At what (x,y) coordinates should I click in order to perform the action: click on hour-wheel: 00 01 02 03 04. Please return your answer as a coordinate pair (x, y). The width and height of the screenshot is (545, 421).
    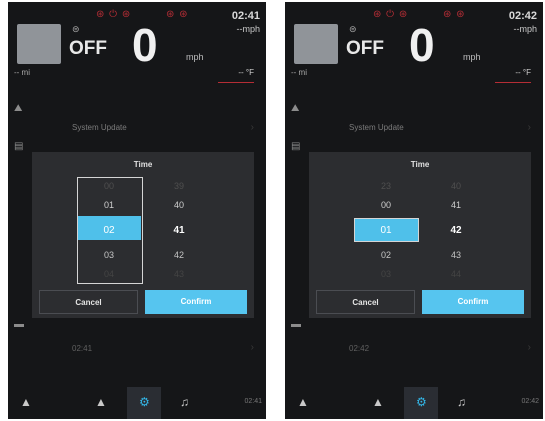
    Looking at the image, I should click on (109, 231).